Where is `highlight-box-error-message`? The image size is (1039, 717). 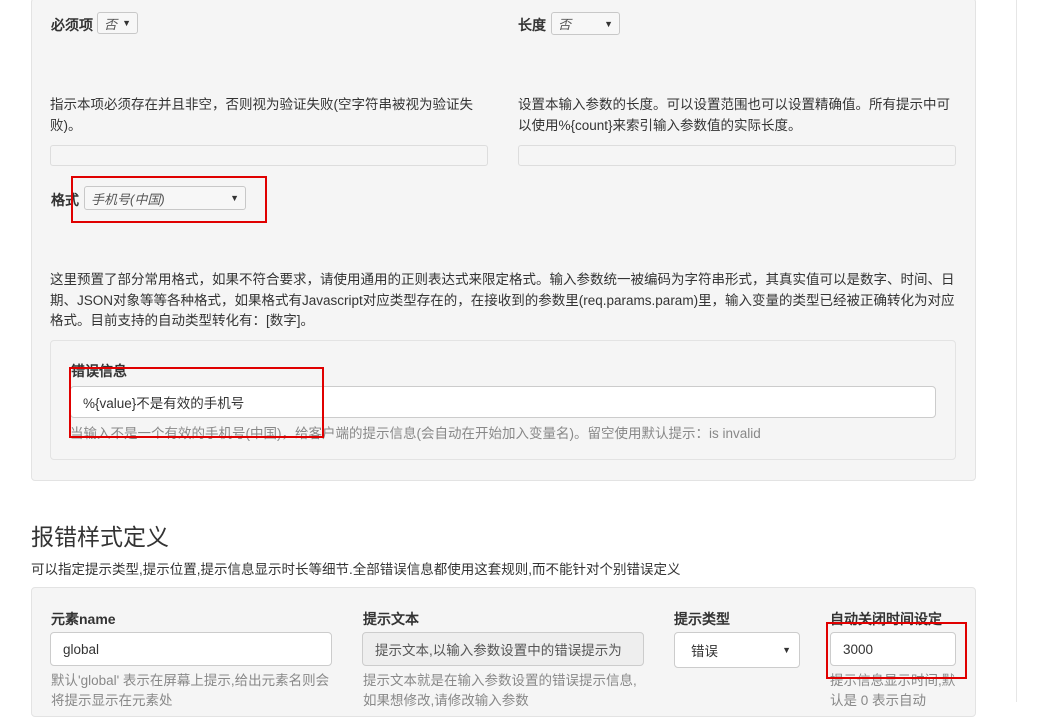 highlight-box-error-message is located at coordinates (196, 402).